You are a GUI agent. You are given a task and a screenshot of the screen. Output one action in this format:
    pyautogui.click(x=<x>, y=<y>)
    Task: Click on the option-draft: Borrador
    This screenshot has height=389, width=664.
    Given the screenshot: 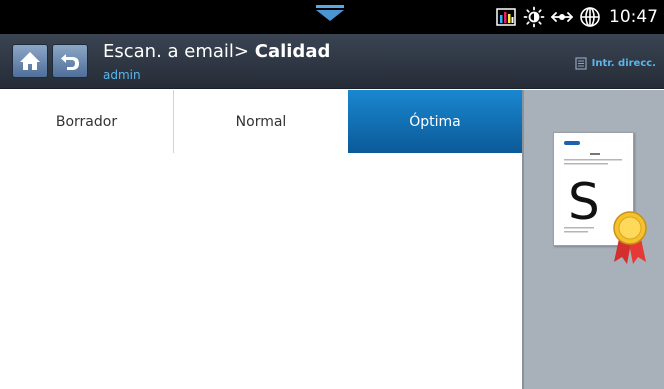 What is the action you would take?
    pyautogui.click(x=87, y=121)
    